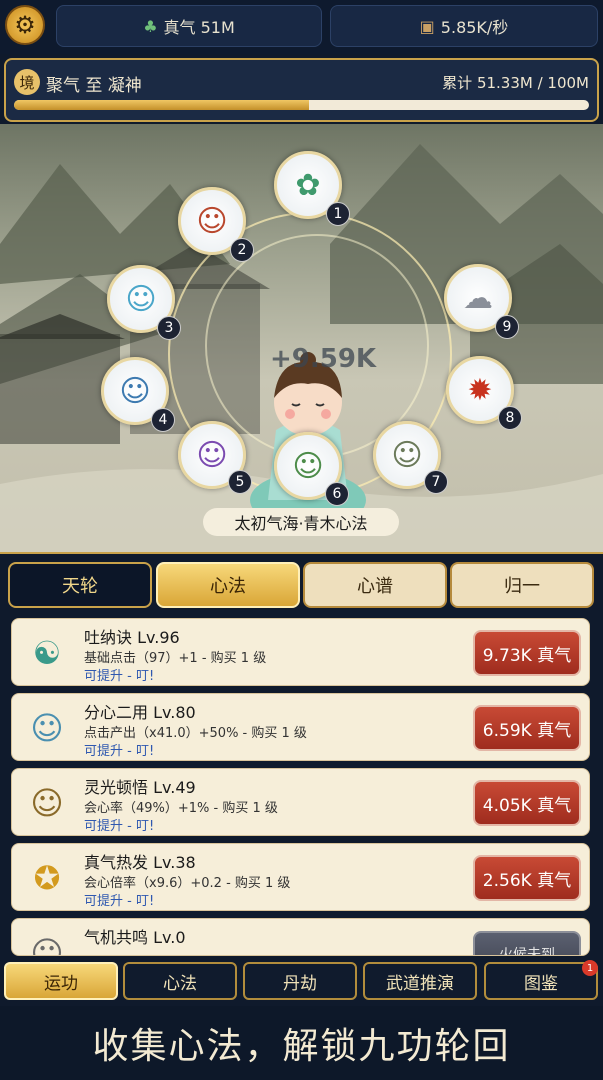  I want to click on float-gain-text: +9.59K, so click(323, 359).